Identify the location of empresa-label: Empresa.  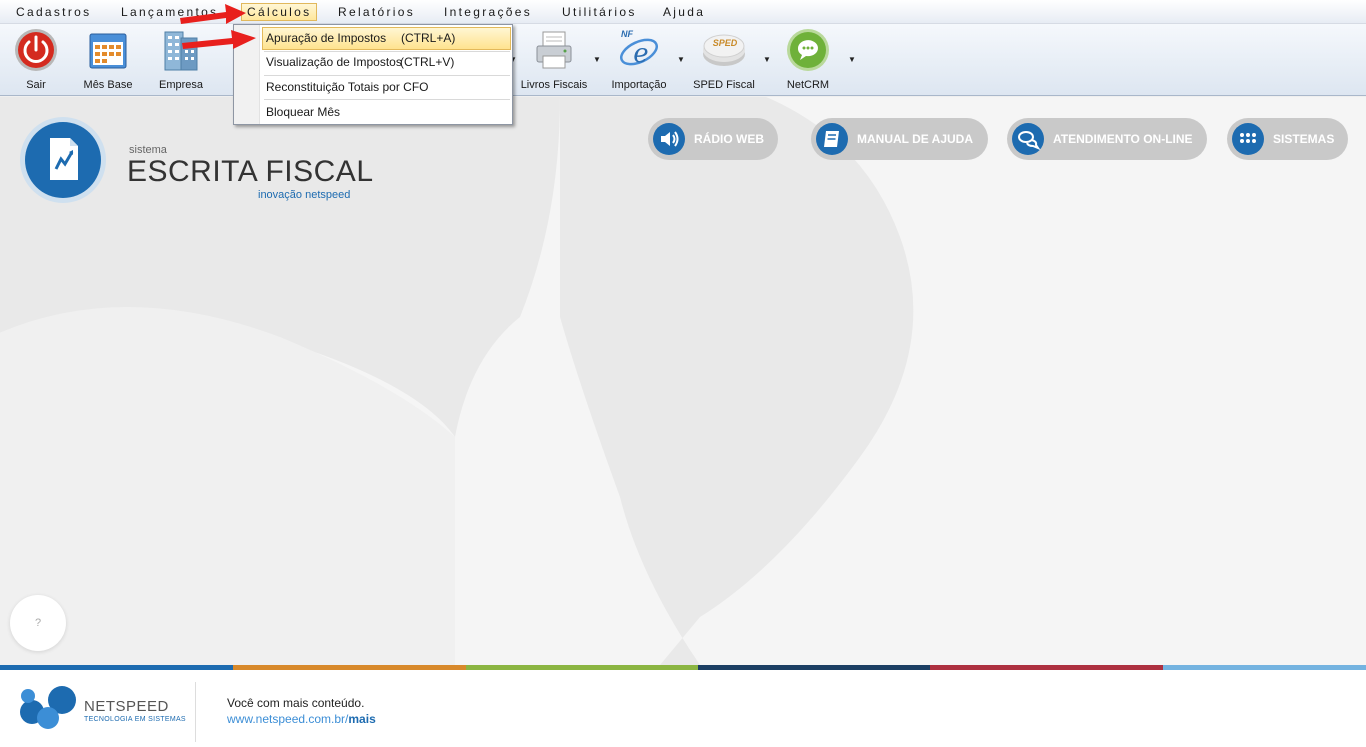
(181, 85).